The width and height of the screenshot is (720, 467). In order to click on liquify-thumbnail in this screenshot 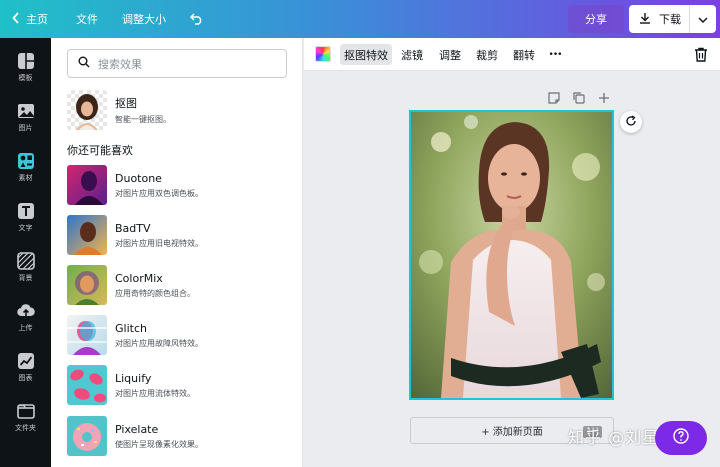, I will do `click(87, 385)`.